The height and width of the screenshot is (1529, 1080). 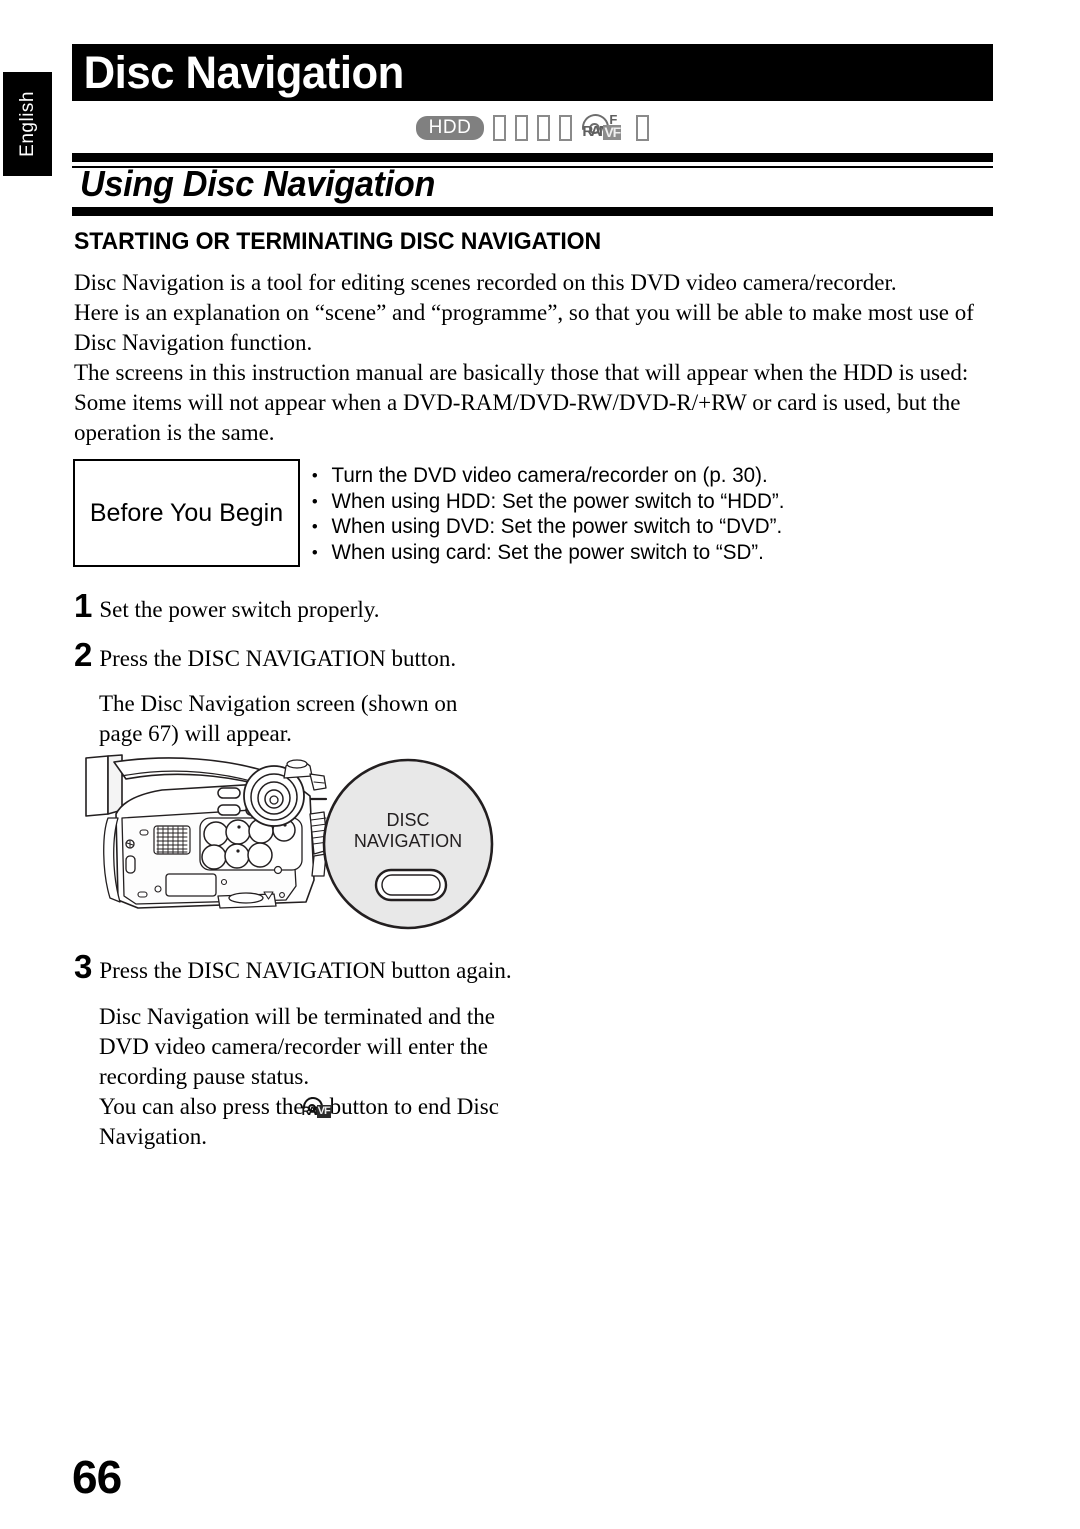 I want to click on callout-label-line1: DISC, so click(x=407, y=820).